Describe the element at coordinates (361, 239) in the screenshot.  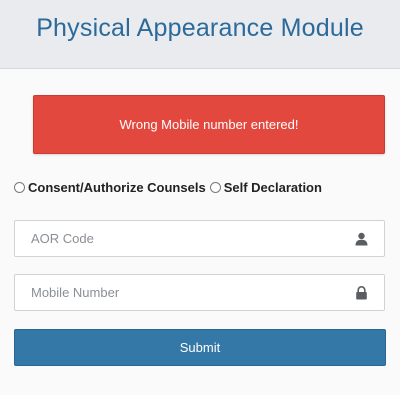
I see `user-icon` at that location.